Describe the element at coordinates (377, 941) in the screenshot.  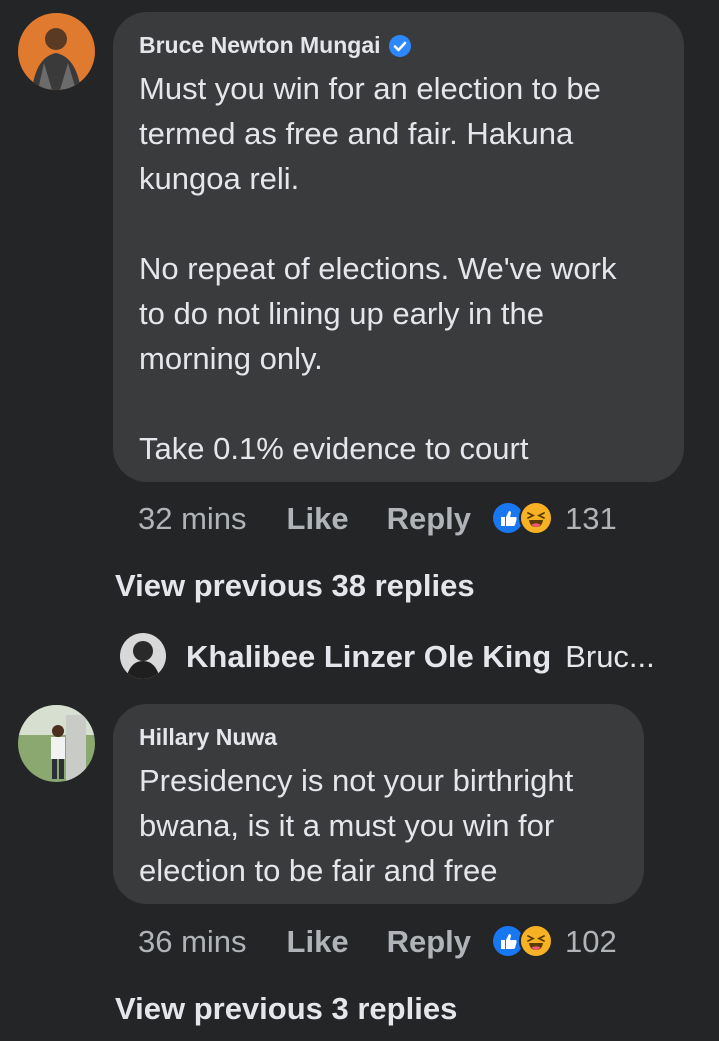
I see `comment-actions: 36 mins Like Reply 102` at that location.